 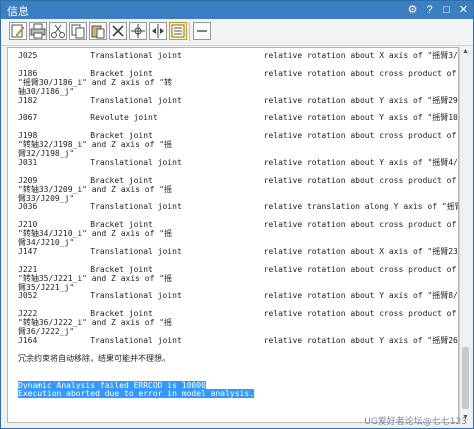 I want to click on settings-icon: ⚙, so click(x=412, y=10).